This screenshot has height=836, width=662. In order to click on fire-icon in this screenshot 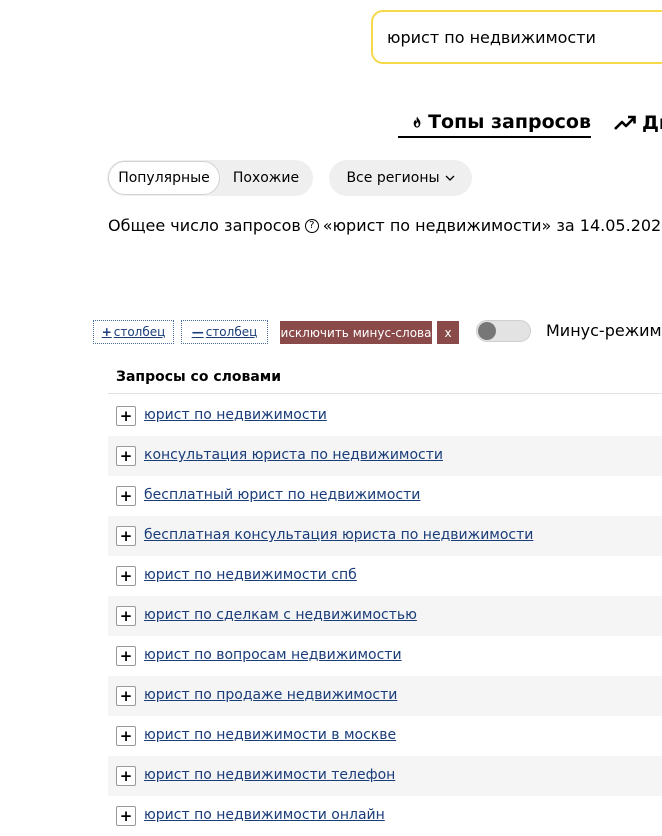, I will do `click(417, 122)`.